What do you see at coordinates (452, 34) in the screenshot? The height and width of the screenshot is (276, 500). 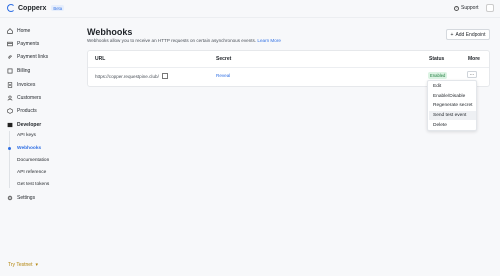 I see `plus-icon: +` at bounding box center [452, 34].